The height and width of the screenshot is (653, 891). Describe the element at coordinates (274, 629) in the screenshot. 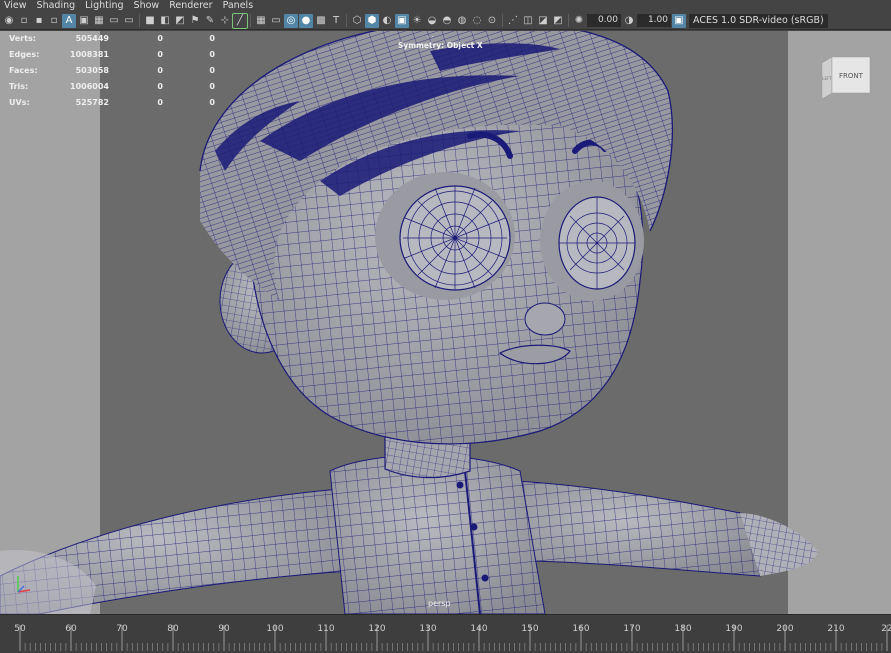

I see `frame-tick-label: 100` at that location.